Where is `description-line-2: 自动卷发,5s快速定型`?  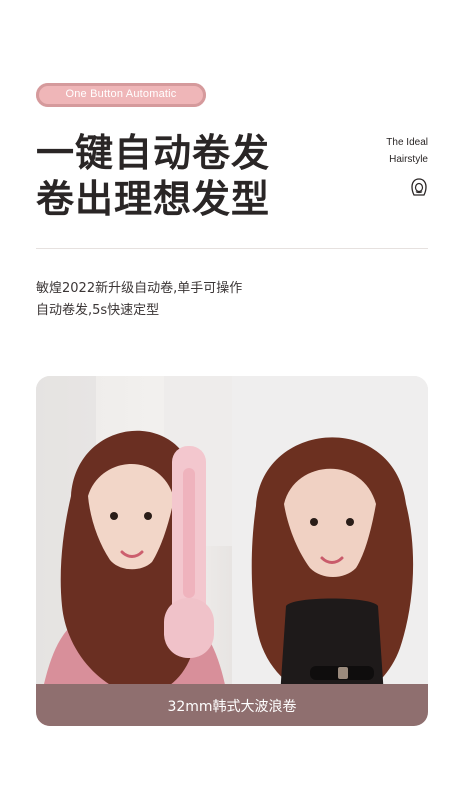 description-line-2: 自动卷发,5s快速定型 is located at coordinates (98, 310).